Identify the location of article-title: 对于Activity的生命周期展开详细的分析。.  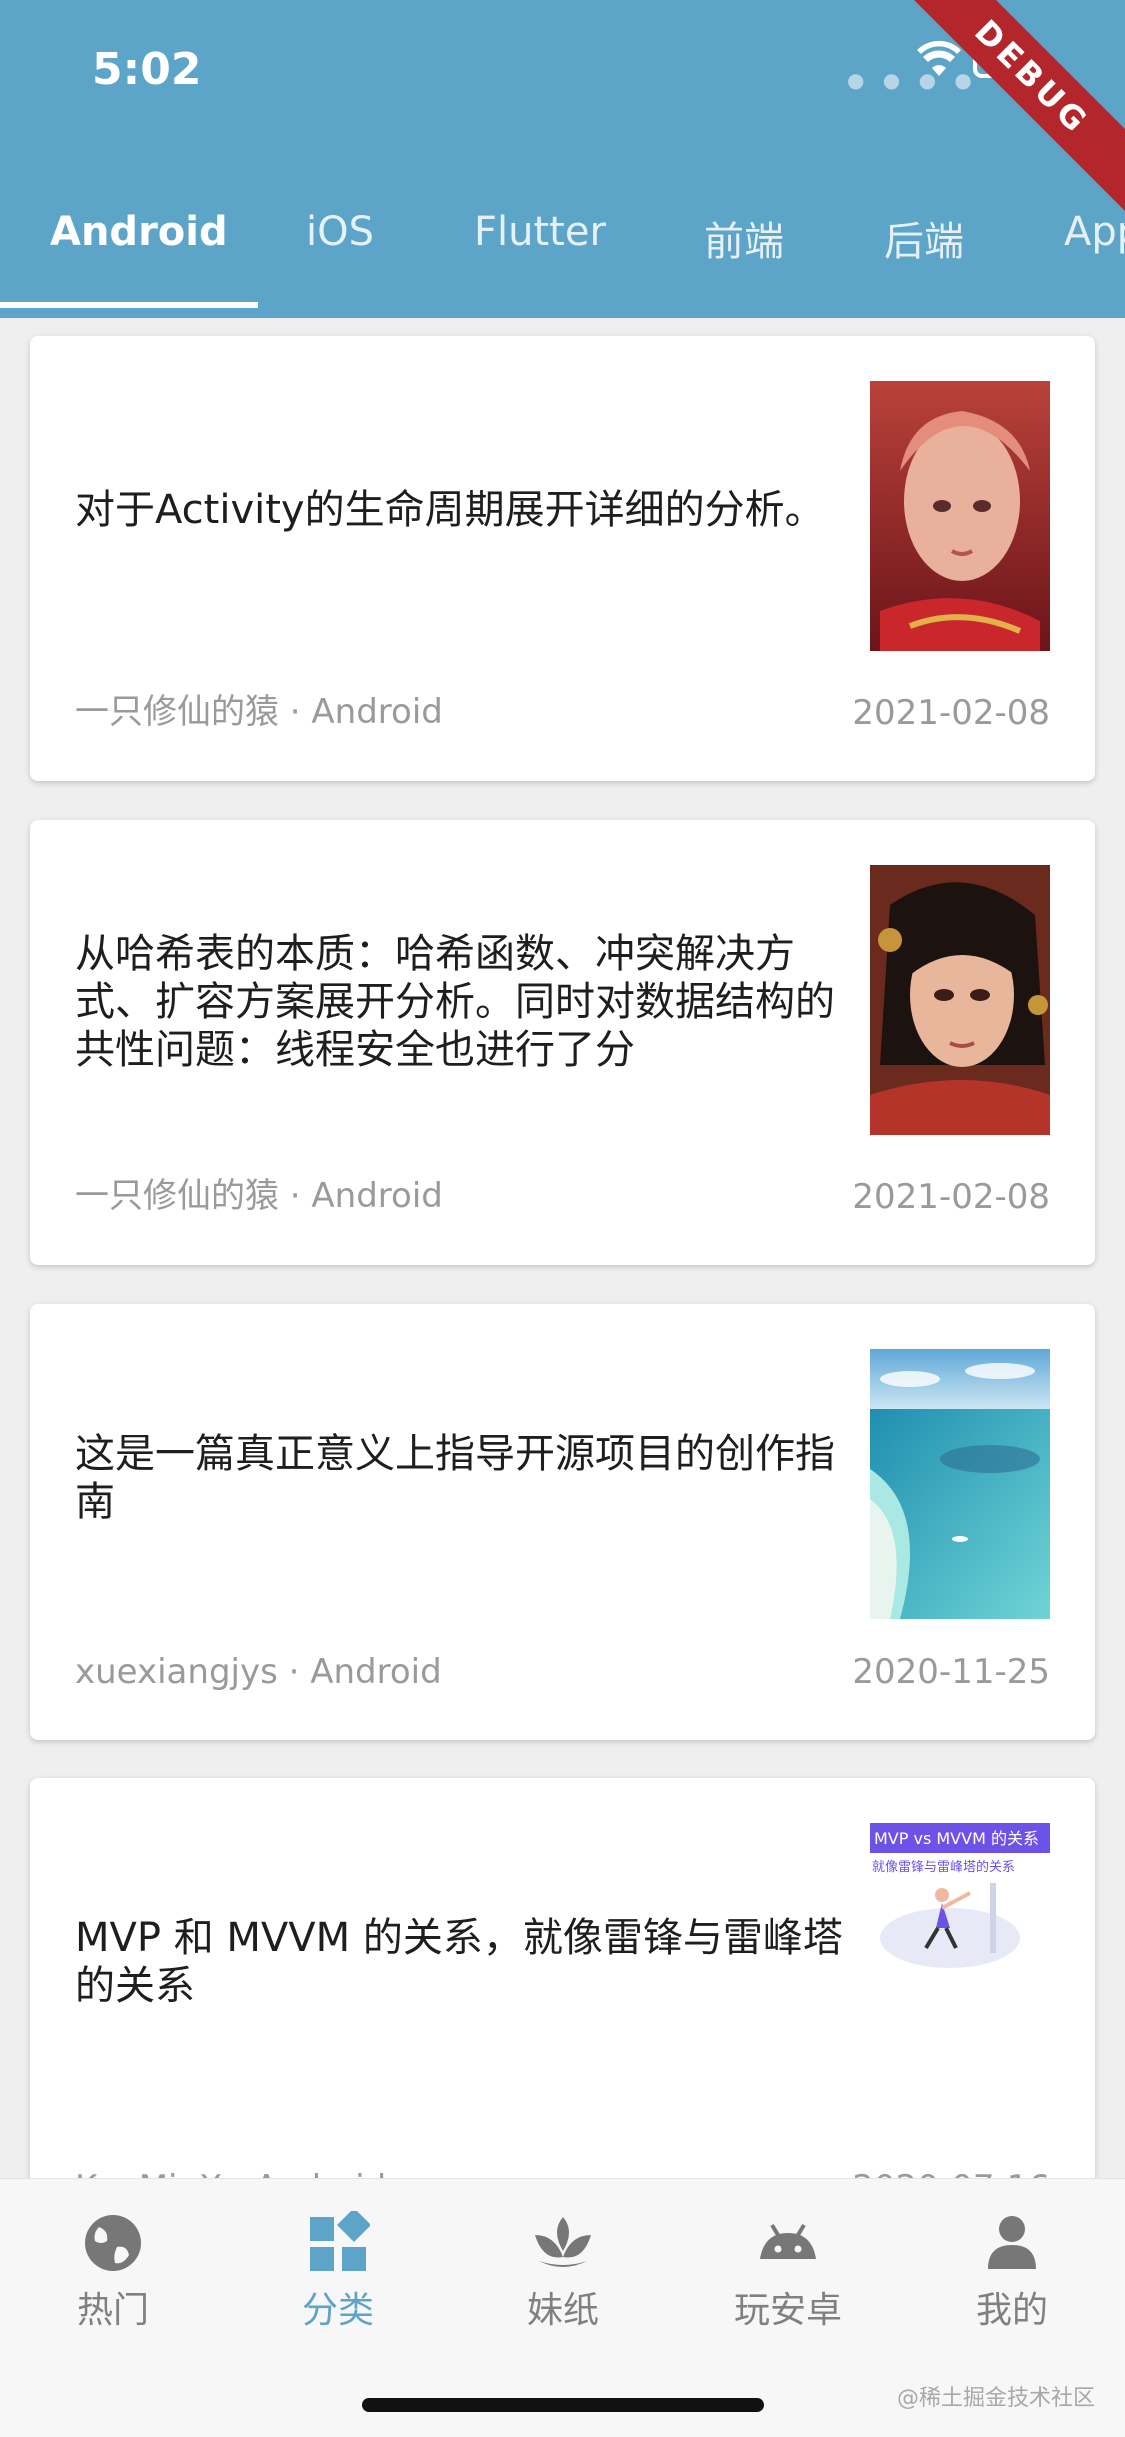
(450, 510).